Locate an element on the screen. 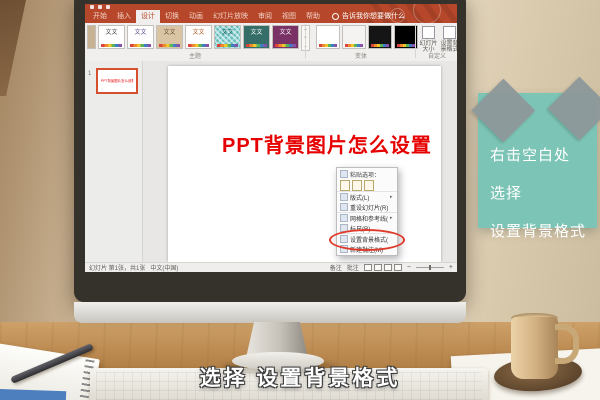 The height and width of the screenshot is (400, 600). ribbon-tab: 设计 is located at coordinates (148, 16).